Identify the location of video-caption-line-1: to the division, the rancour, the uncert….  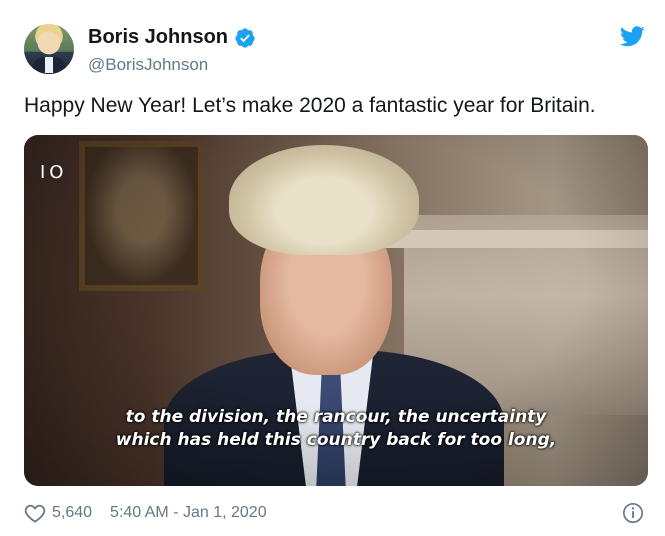
(336, 417).